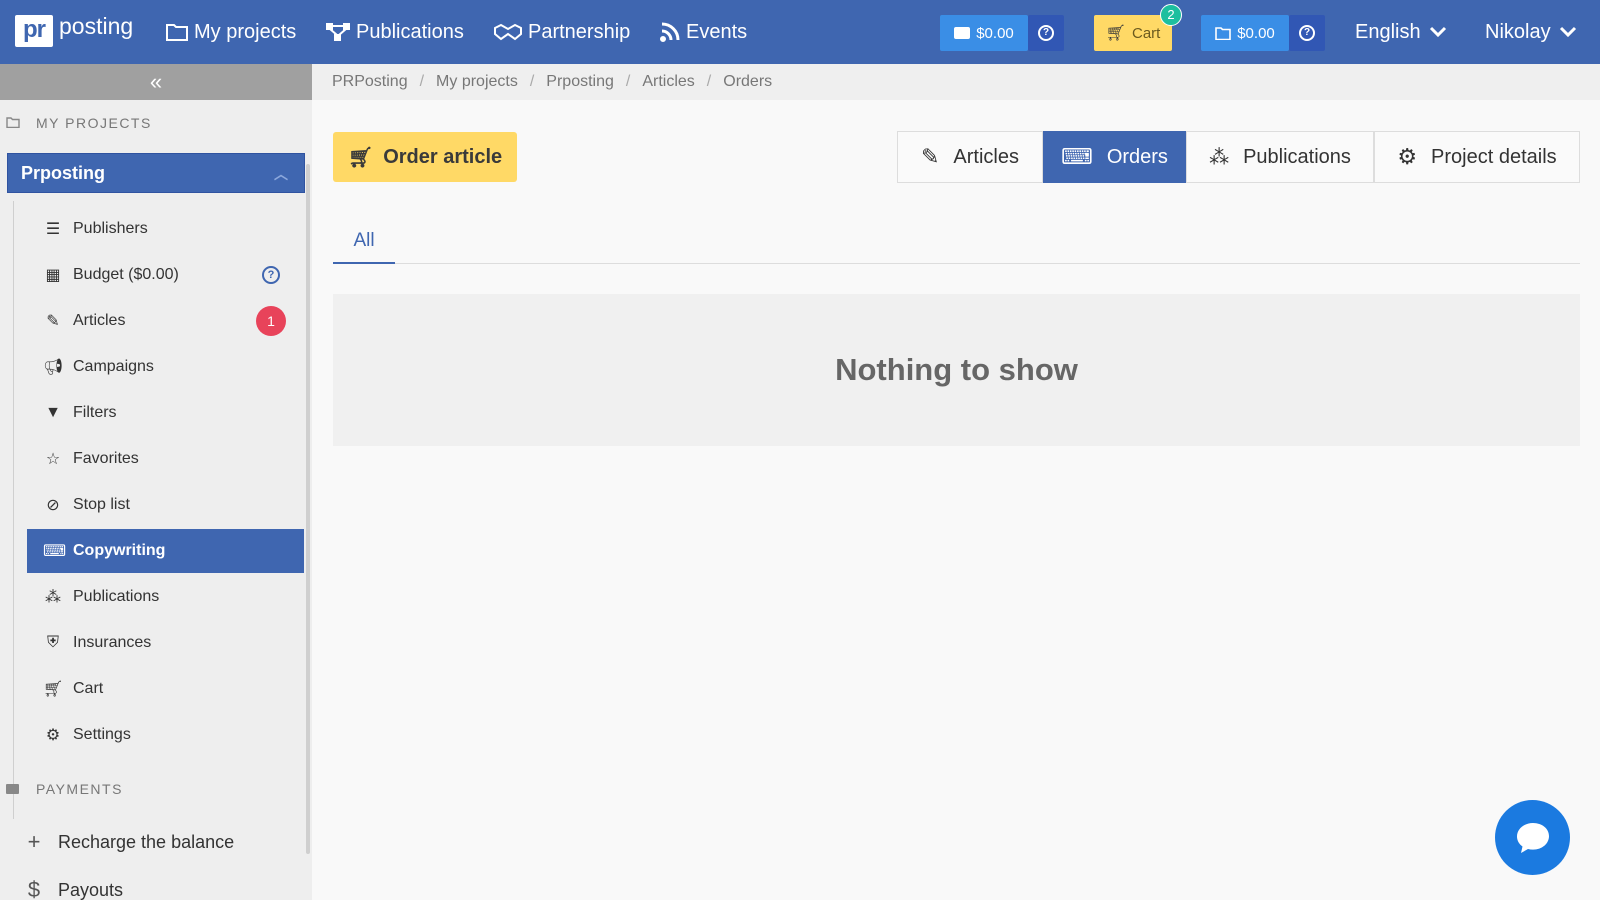  I want to click on sidebar-item-filters: ▼ Filters, so click(165, 413).